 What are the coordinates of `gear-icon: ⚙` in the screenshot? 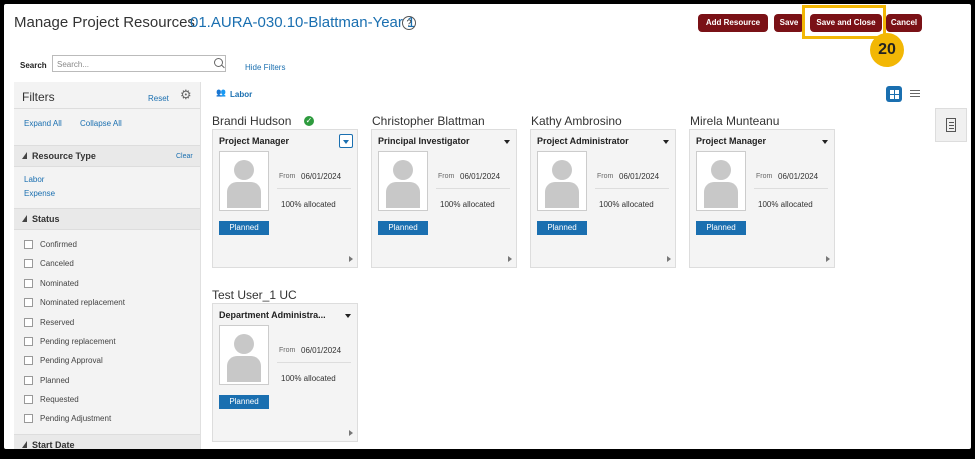 It's located at (187, 95).